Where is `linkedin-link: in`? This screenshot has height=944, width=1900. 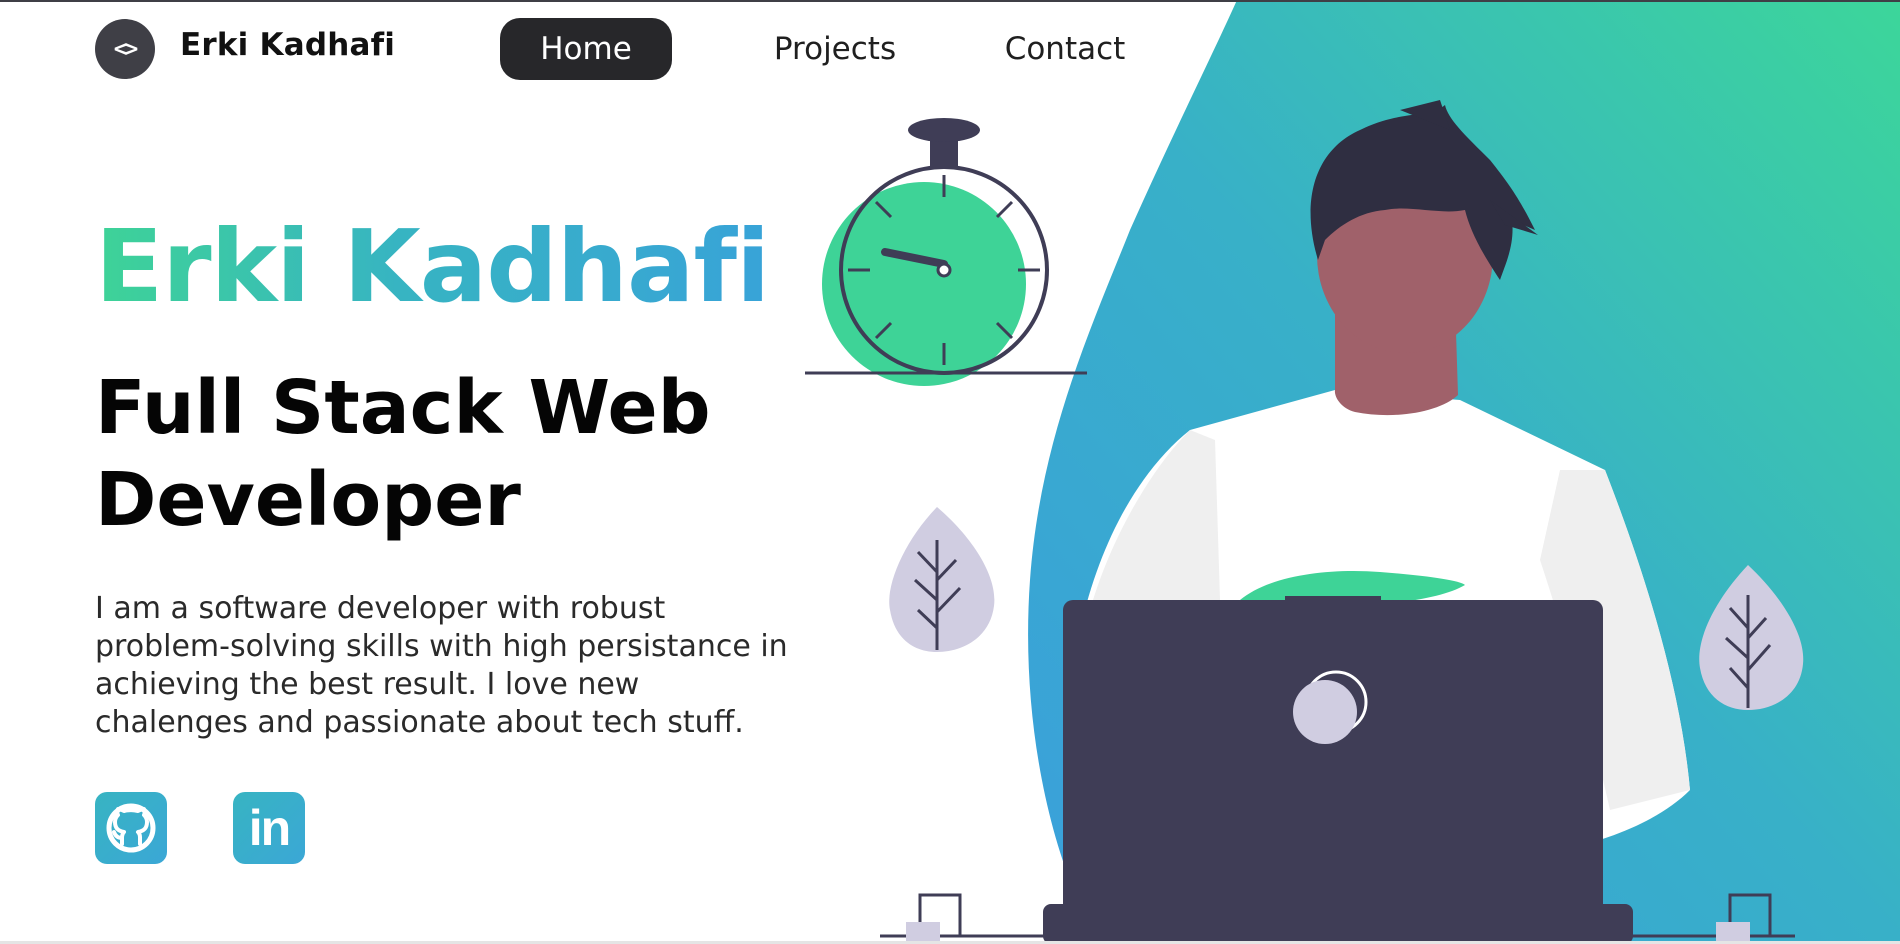 linkedin-link: in is located at coordinates (269, 828).